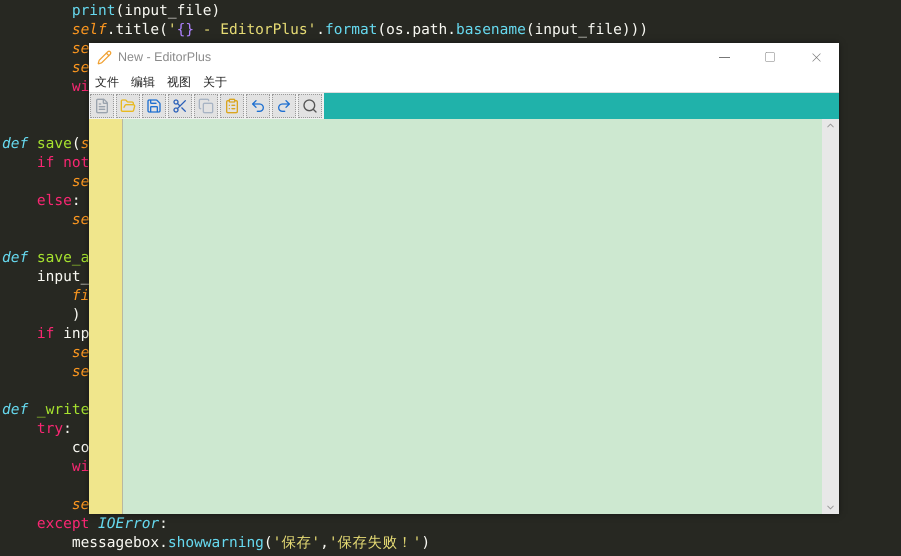 The height and width of the screenshot is (556, 901). What do you see at coordinates (359, 30) in the screenshot?
I see `code-line: self.title('{} - EditorPlus'.format(os.path.basename(input_file)))` at bounding box center [359, 30].